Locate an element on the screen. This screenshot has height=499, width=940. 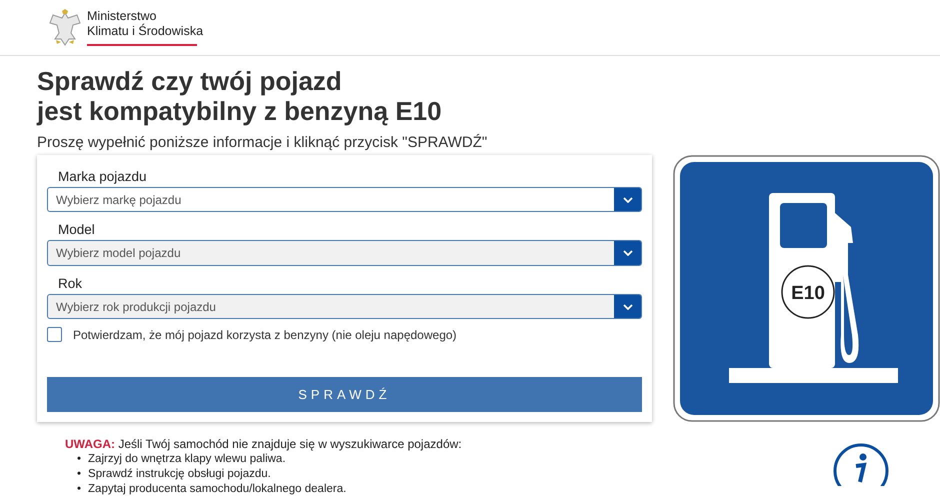
field-label: Model is located at coordinates (76, 230).